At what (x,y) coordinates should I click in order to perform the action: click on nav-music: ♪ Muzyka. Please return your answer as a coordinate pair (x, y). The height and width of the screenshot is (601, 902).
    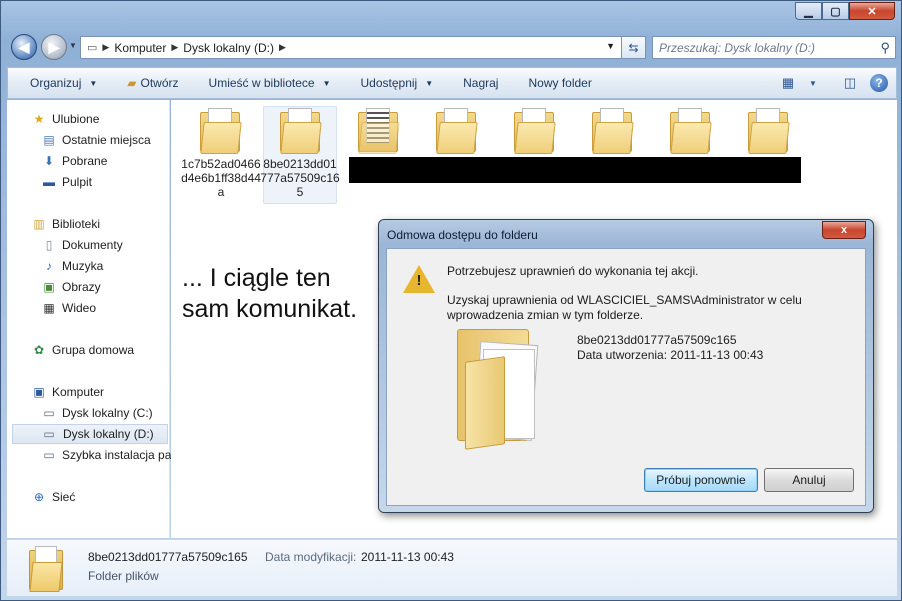
    Looking at the image, I should click on (72, 266).